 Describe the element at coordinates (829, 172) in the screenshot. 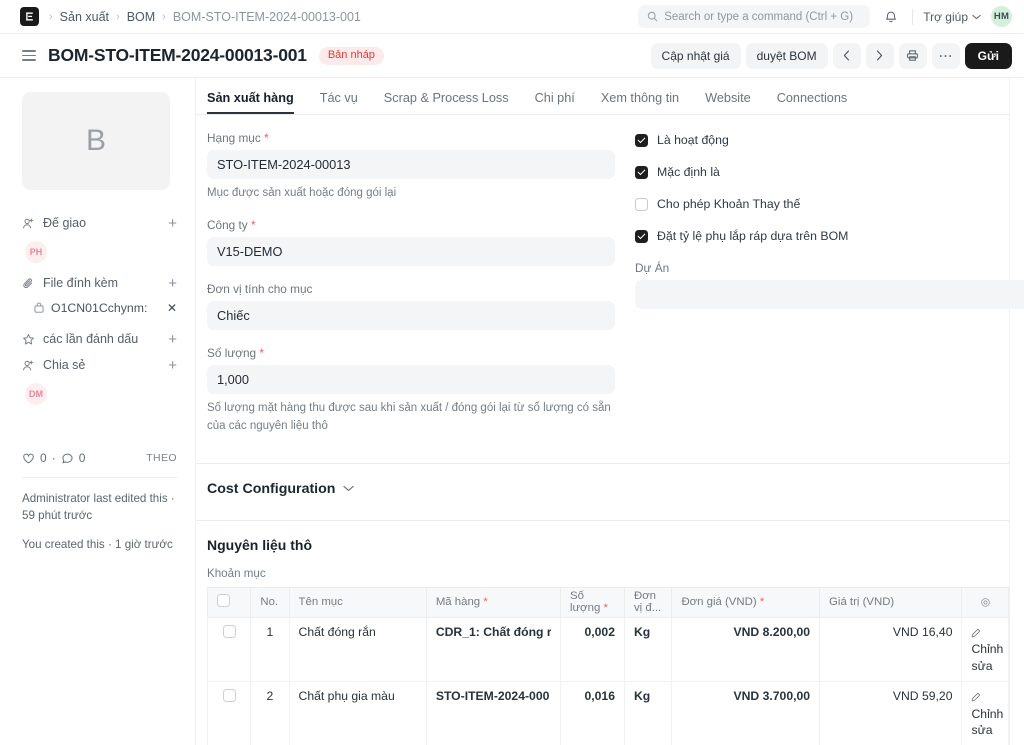

I see `checkbox-is-default: Mặc định là` at that location.